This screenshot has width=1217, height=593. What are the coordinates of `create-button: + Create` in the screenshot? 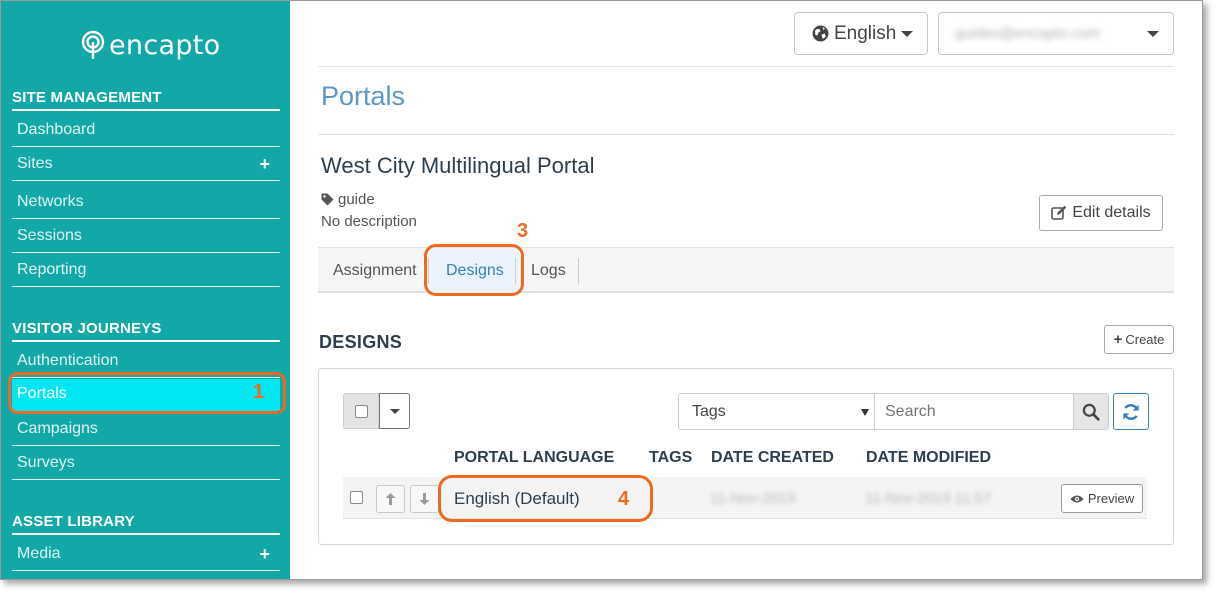 It's located at (1139, 339).